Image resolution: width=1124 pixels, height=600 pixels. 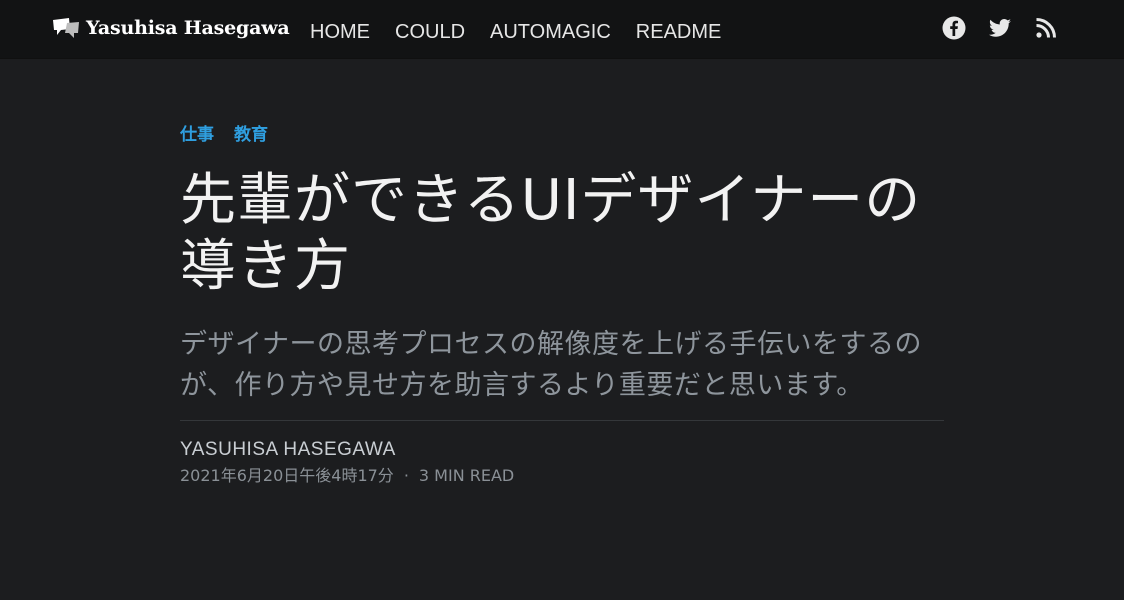 I want to click on social-links, so click(x=989, y=28).